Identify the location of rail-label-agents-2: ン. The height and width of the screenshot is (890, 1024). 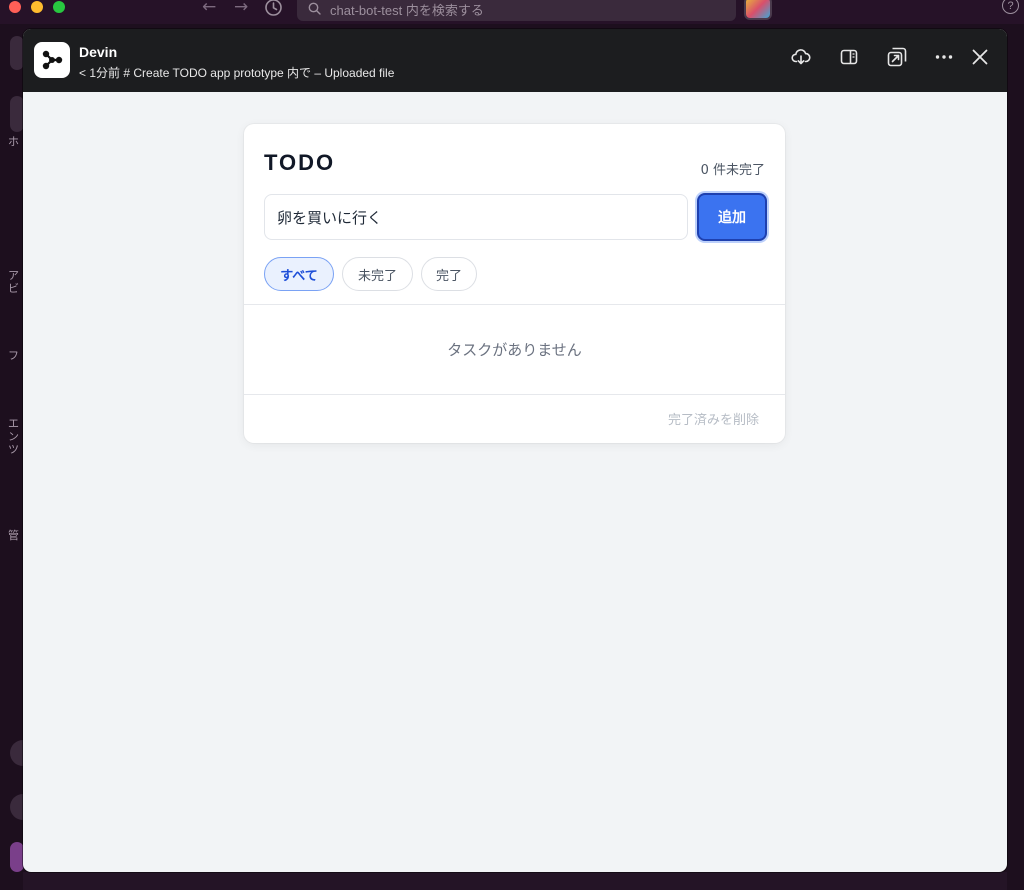
(13, 437).